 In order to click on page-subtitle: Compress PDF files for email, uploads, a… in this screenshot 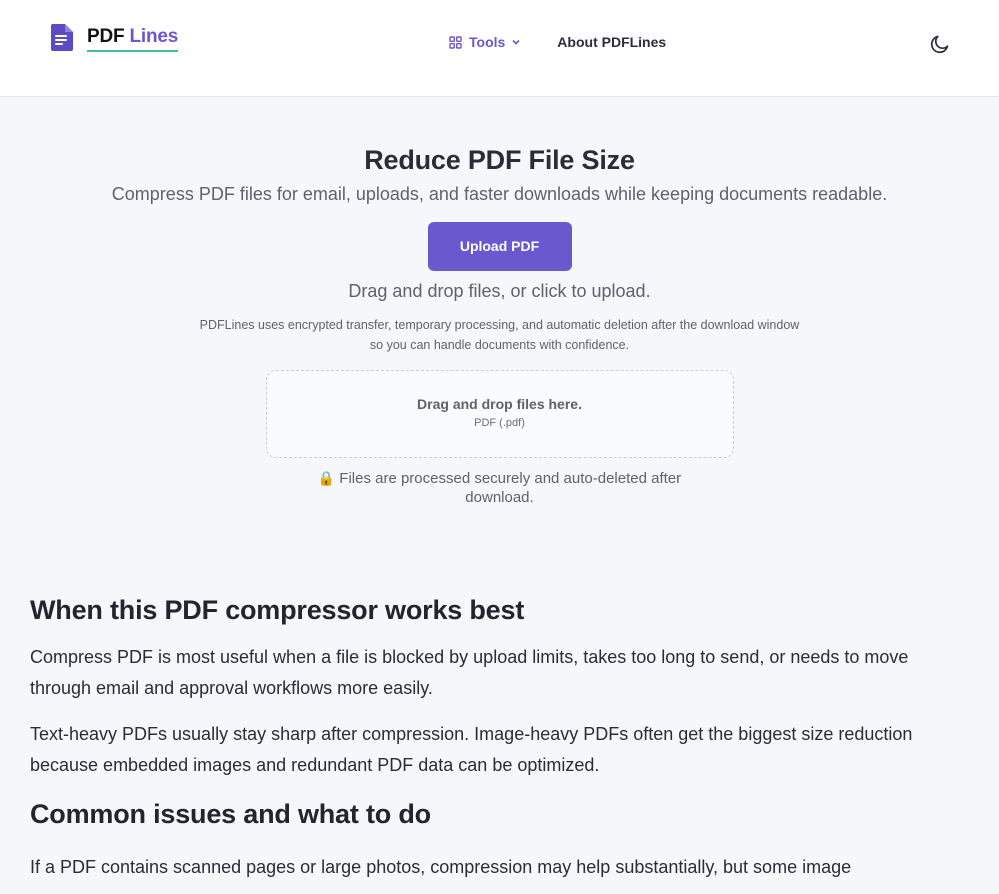, I will do `click(499, 194)`.